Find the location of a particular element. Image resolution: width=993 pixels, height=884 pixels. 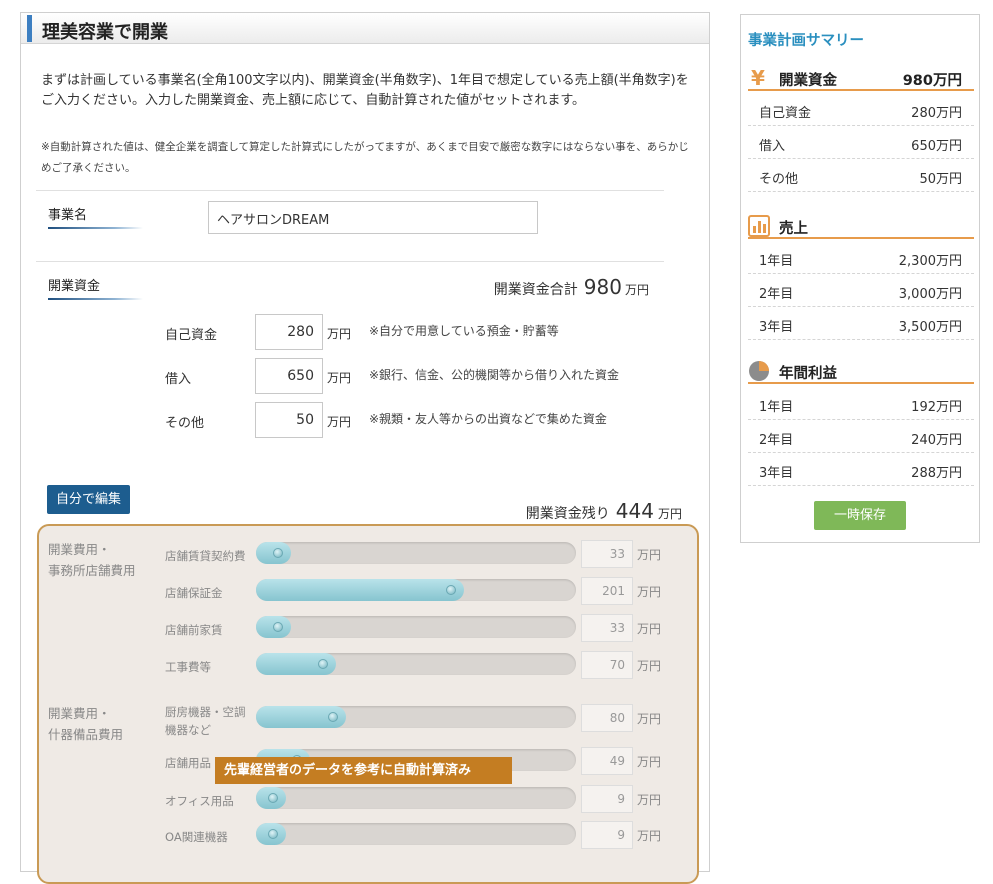

funds-remaining: 開業資金残り 444 万円 is located at coordinates (603, 511).